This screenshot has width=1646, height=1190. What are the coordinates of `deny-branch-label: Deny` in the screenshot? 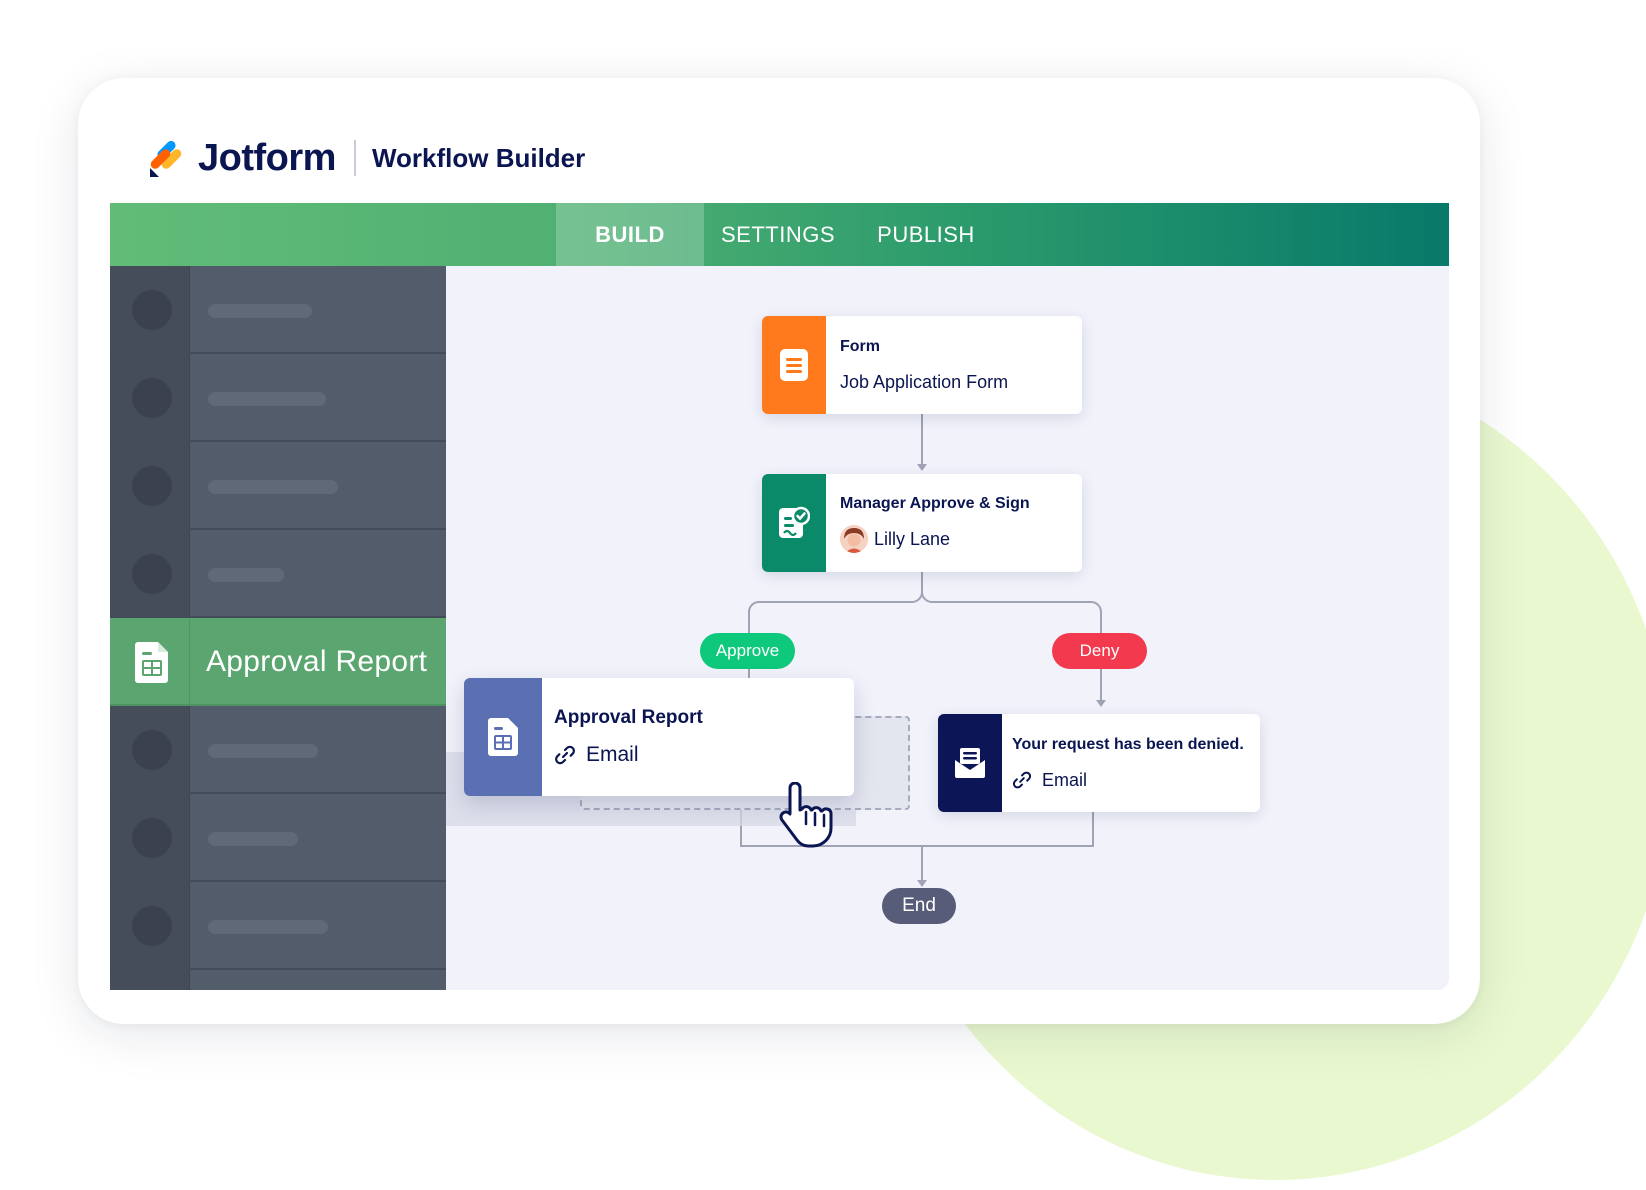 It's located at (1099, 651).